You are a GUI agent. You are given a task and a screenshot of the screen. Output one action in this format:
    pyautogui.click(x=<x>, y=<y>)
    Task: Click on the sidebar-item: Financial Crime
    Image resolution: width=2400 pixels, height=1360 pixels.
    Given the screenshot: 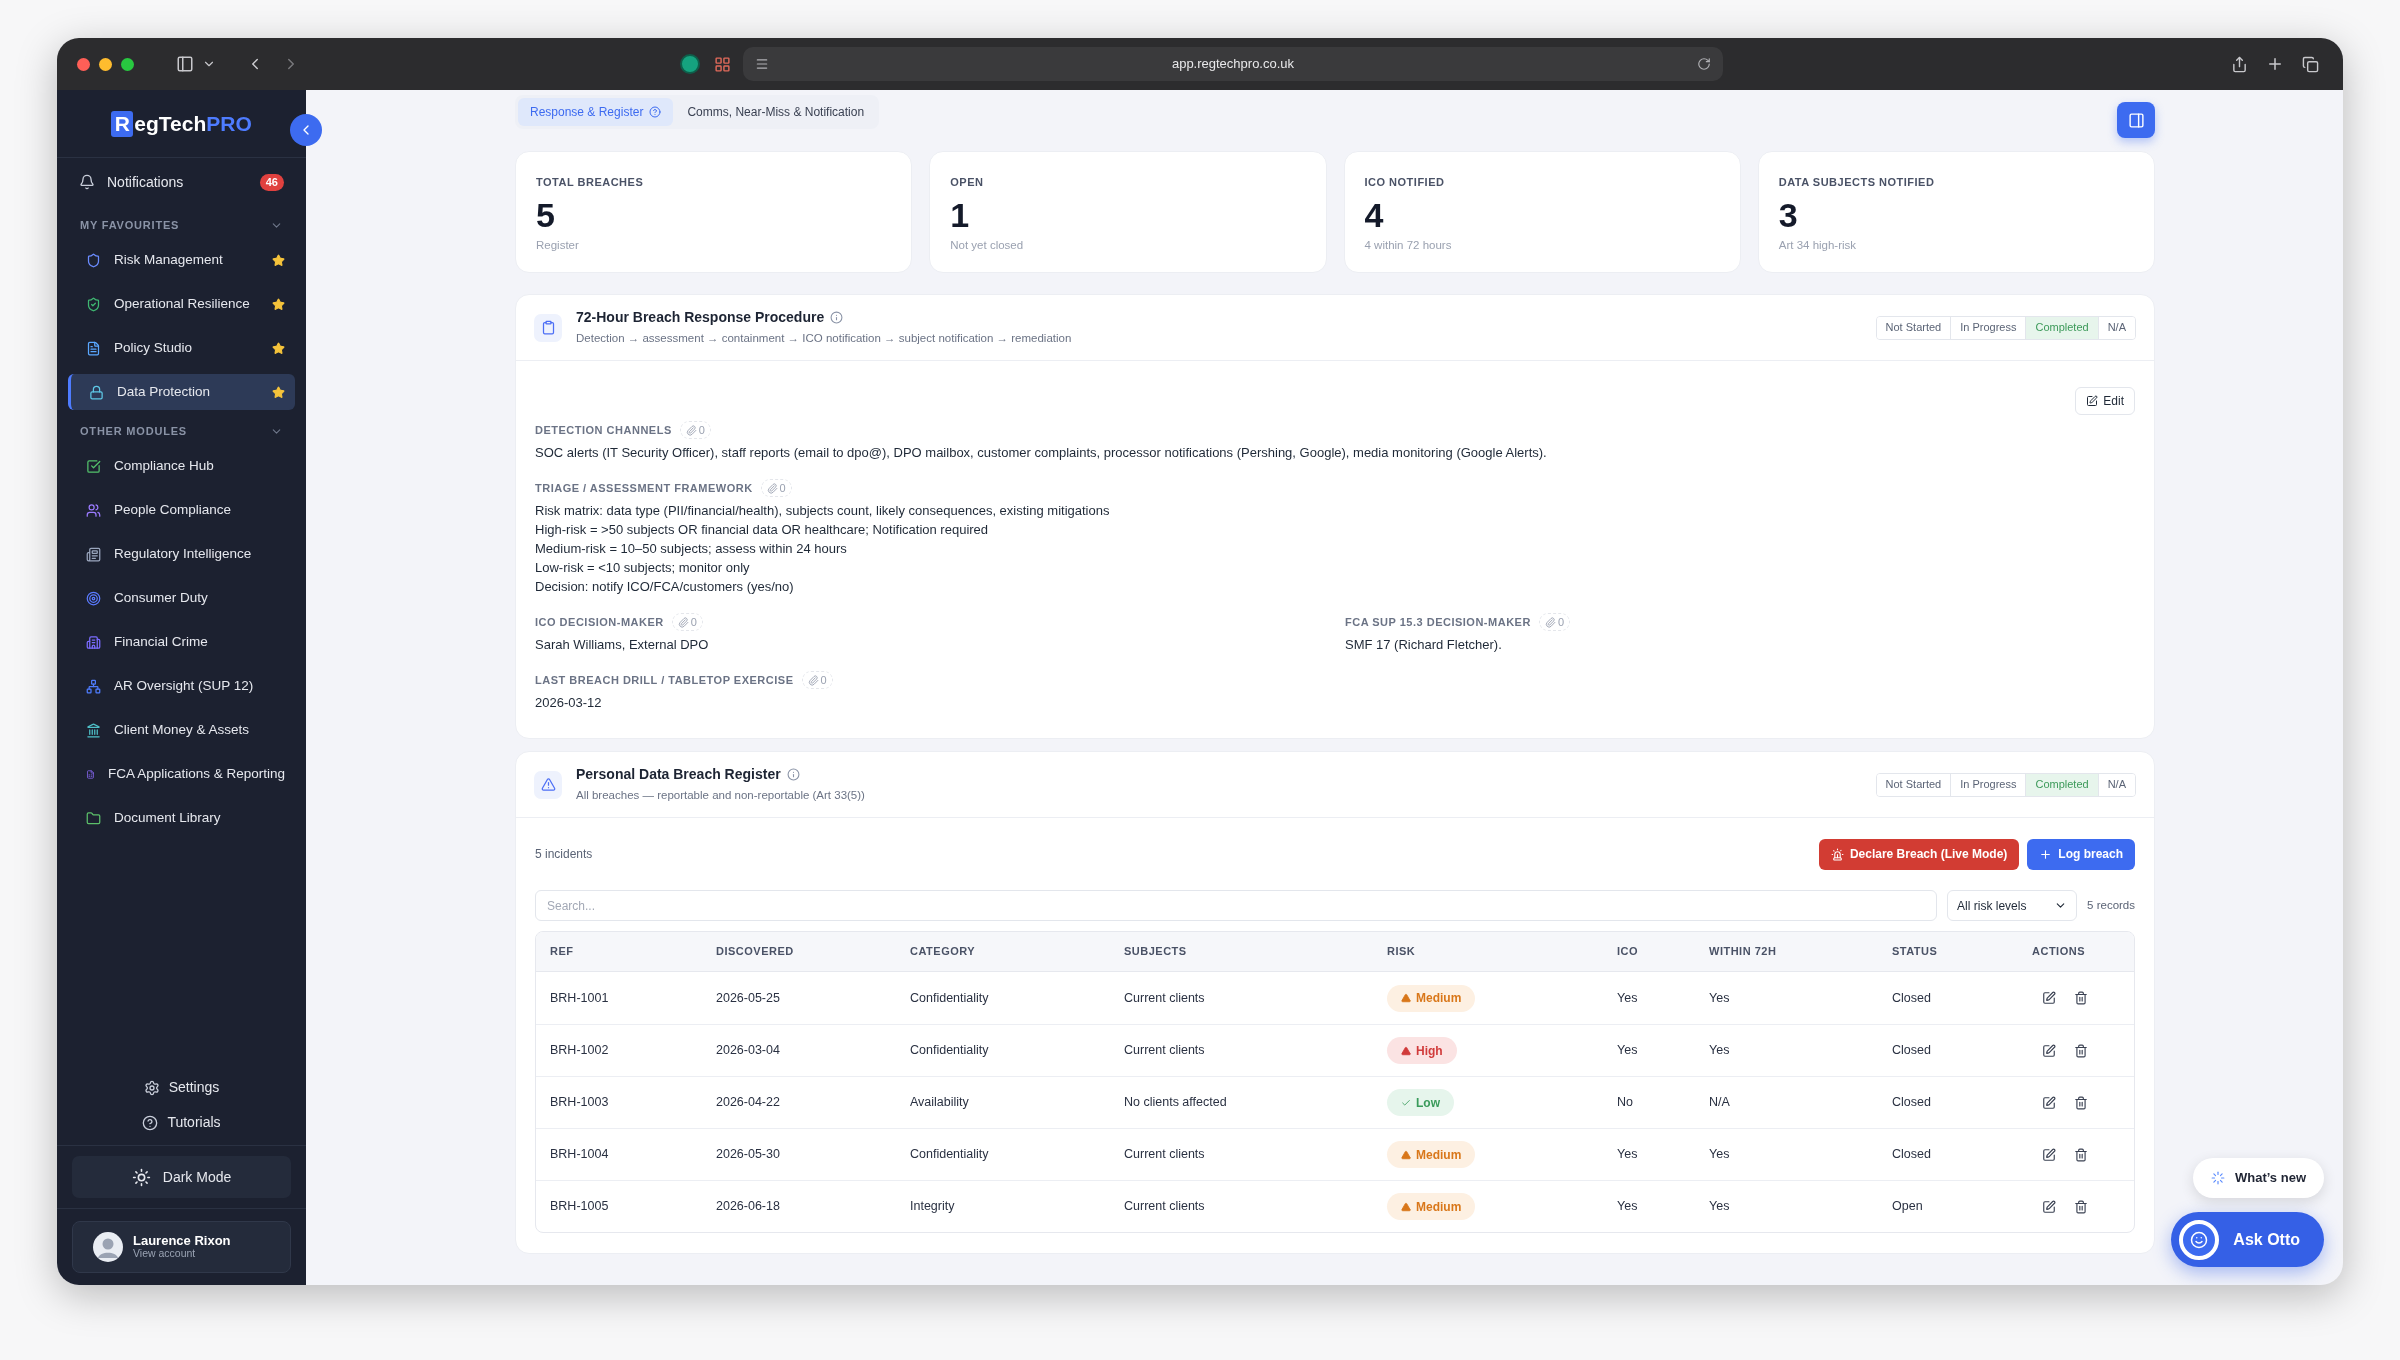 What is the action you would take?
    pyautogui.click(x=181, y=642)
    